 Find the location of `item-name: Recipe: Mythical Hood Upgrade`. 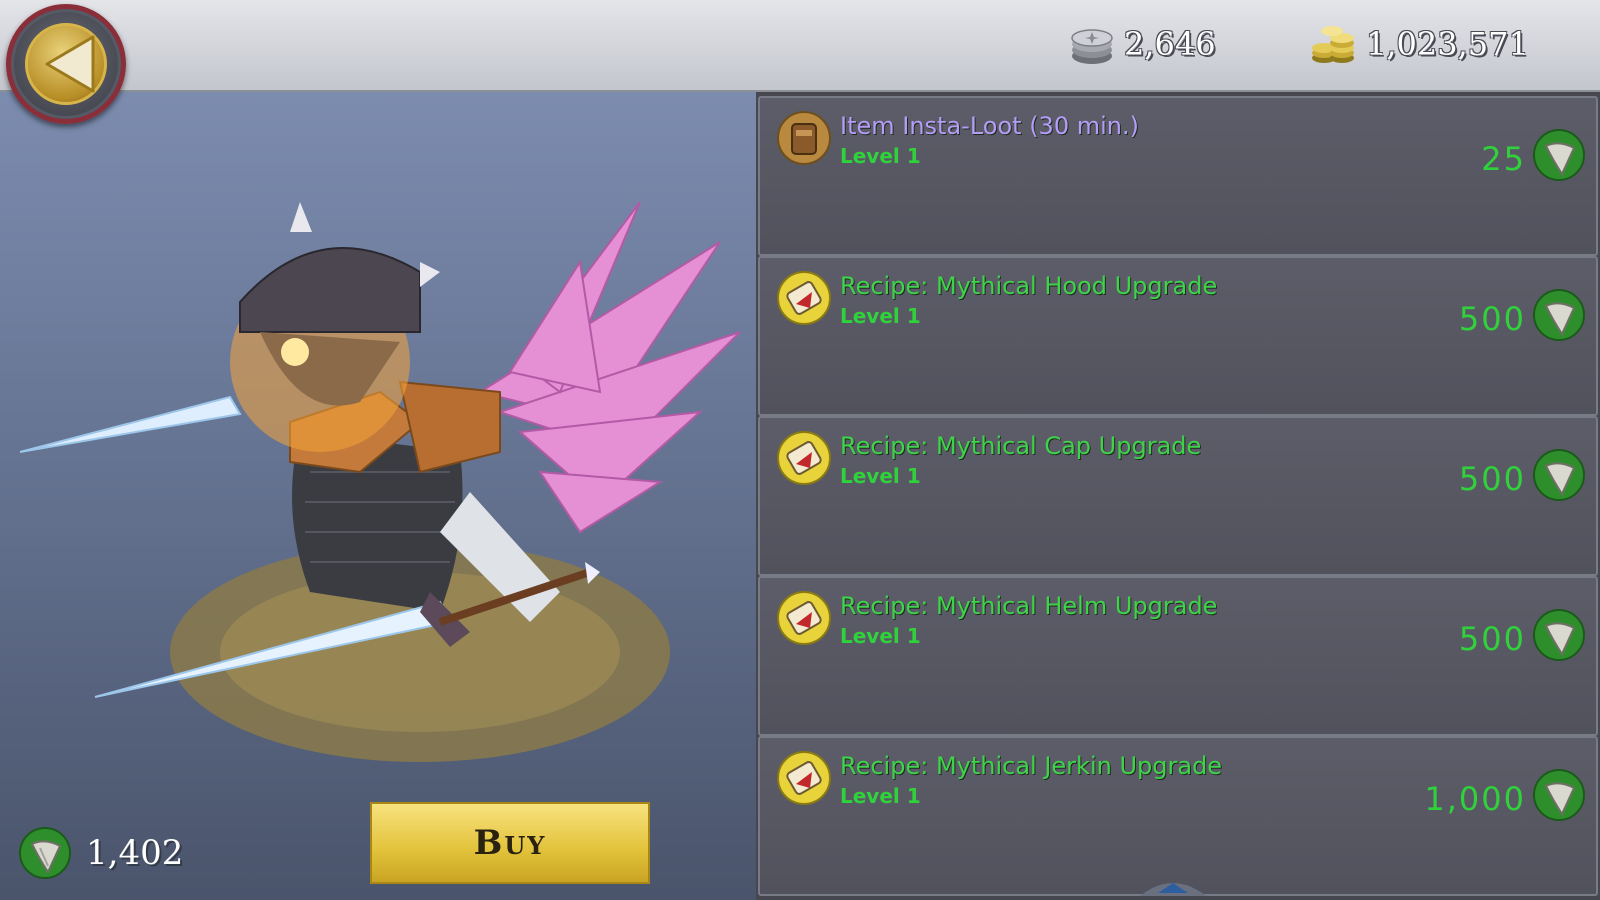

item-name: Recipe: Mythical Hood Upgrade is located at coordinates (1029, 286).